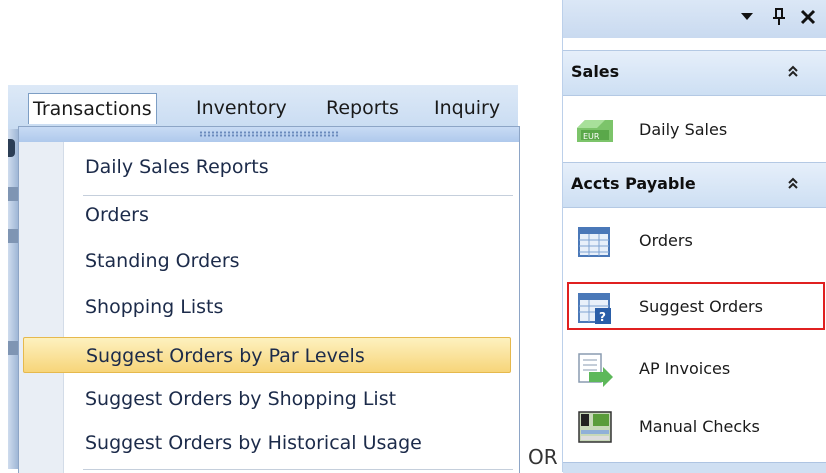  I want to click on nav-item-ap-invoices: AP Invoices, so click(694, 370).